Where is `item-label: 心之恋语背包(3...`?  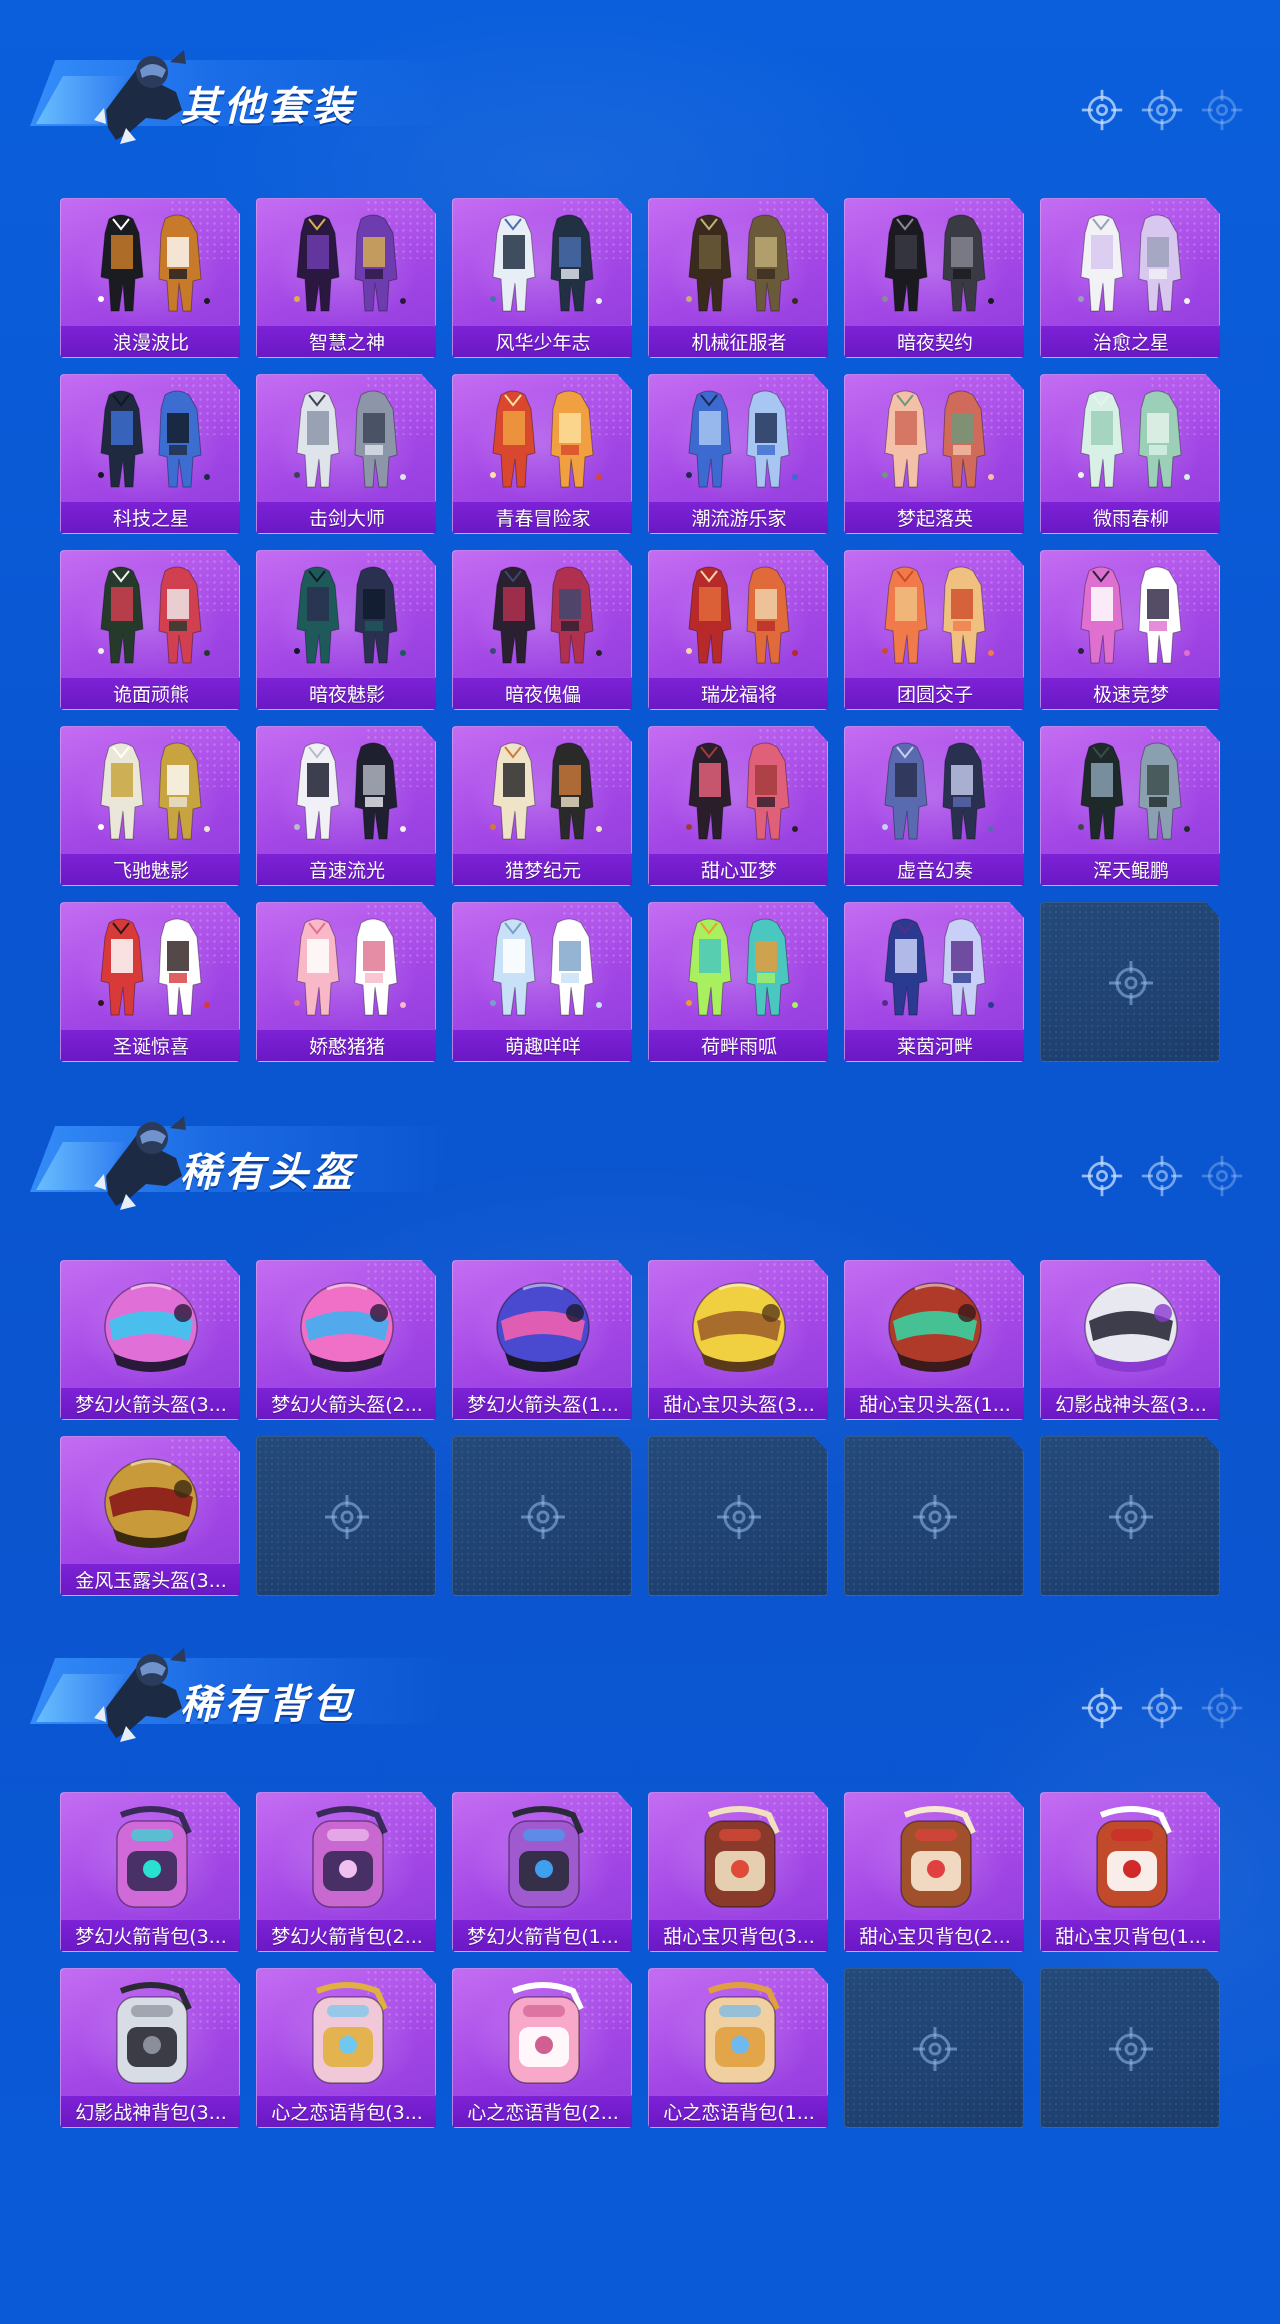 item-label: 心之恋语背包(3... is located at coordinates (347, 2113).